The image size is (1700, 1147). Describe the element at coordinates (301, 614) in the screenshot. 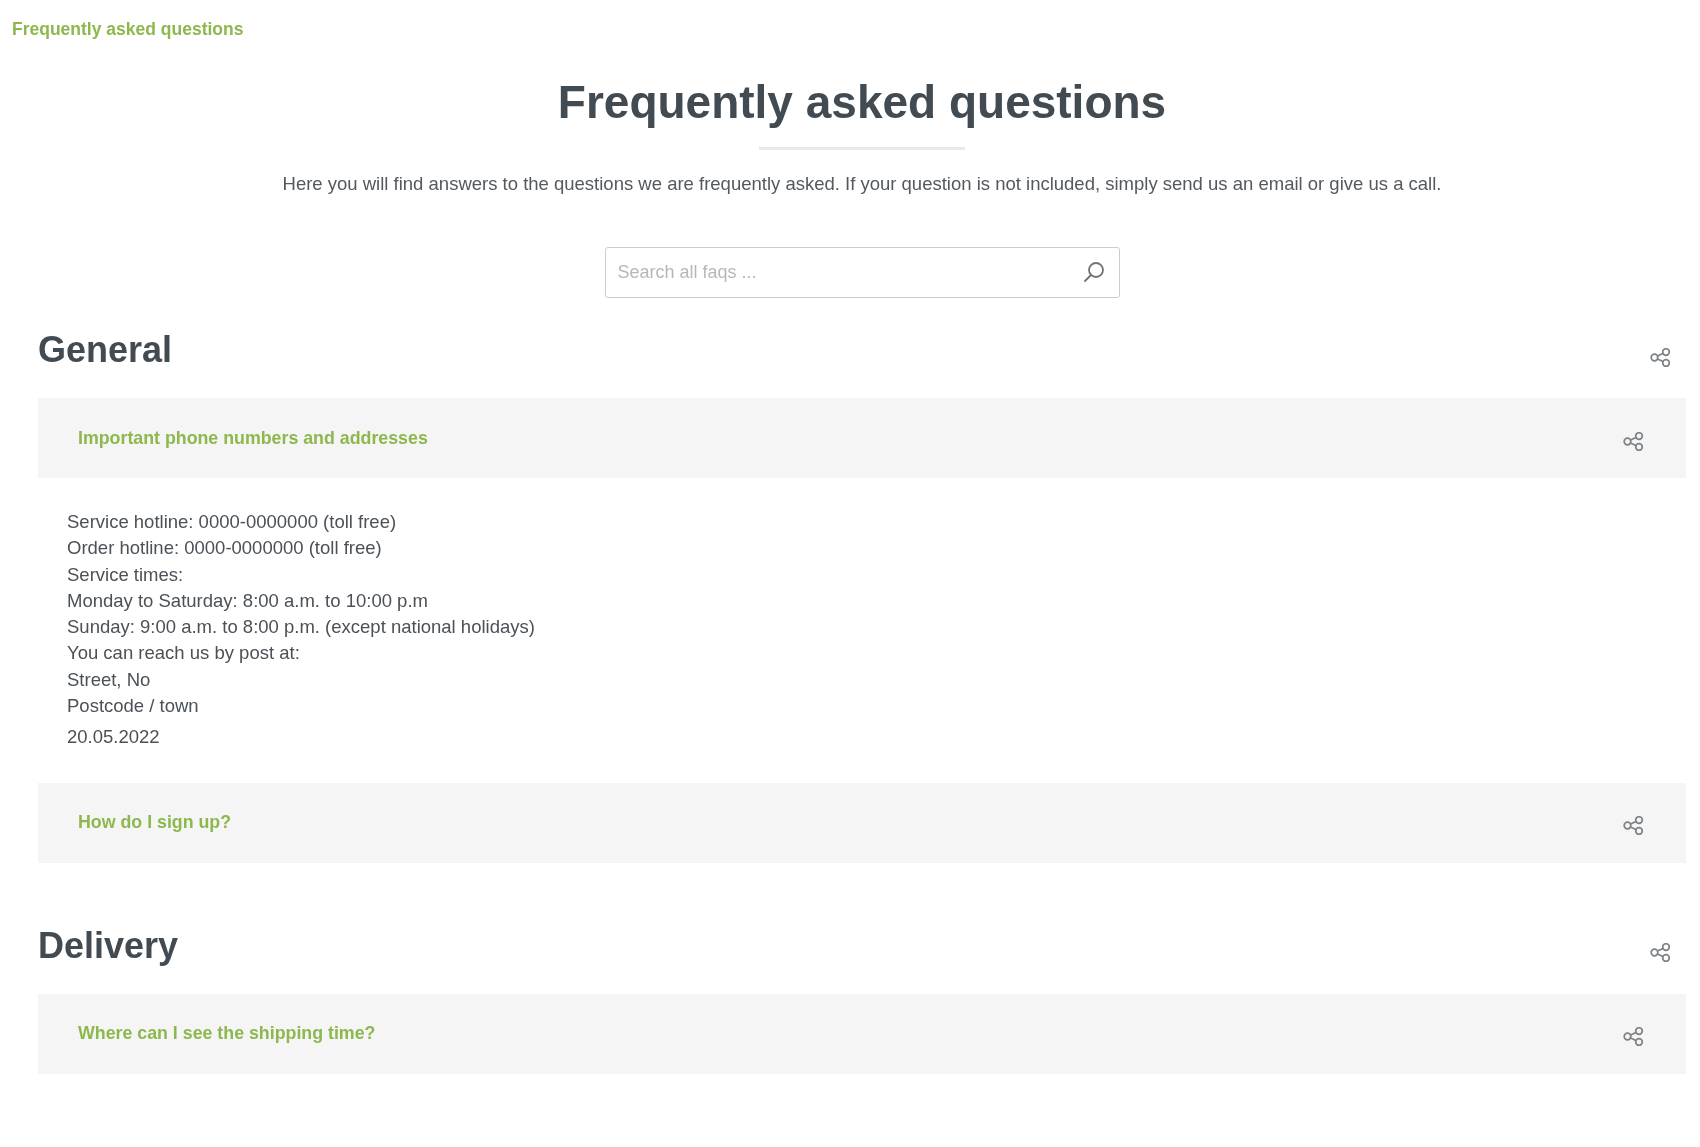

I see `answer-text: Service hotline: 0000-0000000 (toll free) Order hotline: 0000-0000000 (toll free) Service times: Monday to Saturday: 8:00 a.m. to 10:00 p.m Sunday: 9:00 a.m. to 8:00 p.m. (except national holidays) You can reach us by post at: Street, No Postcode / town` at that location.